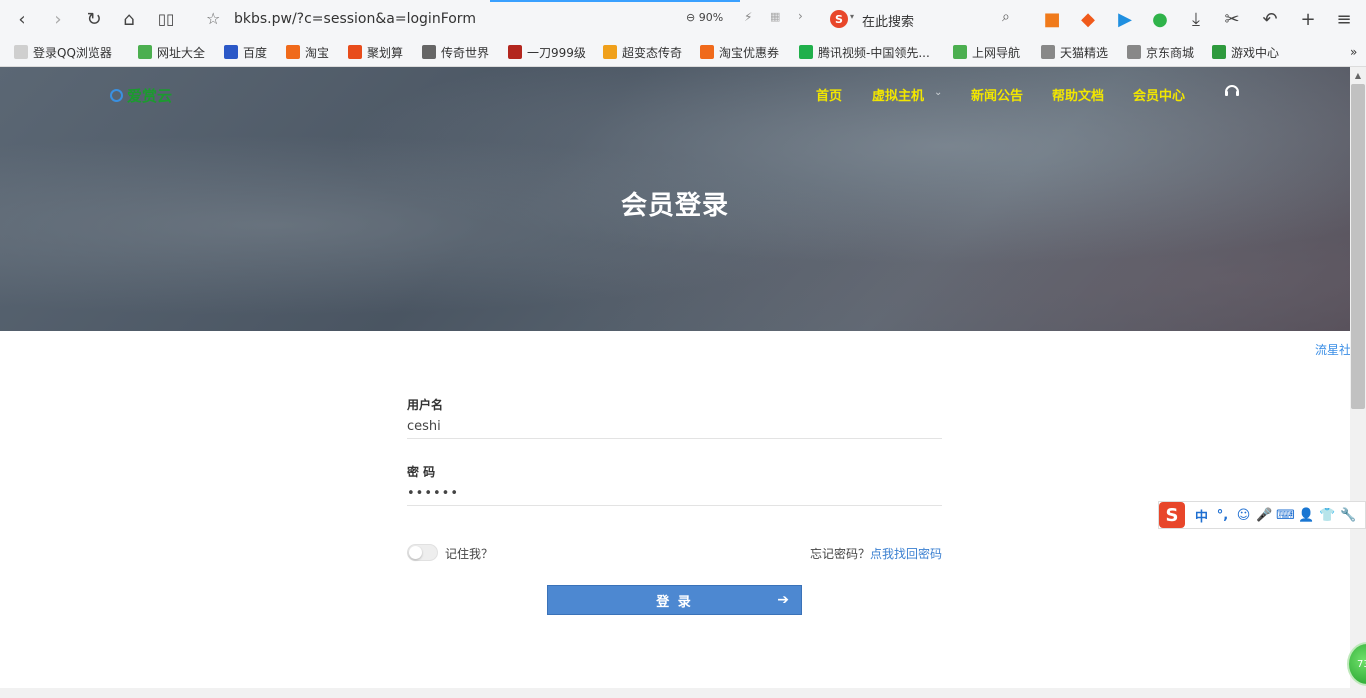  What do you see at coordinates (906, 554) in the screenshot?
I see `forgot-password-link: 点我找回密码` at bounding box center [906, 554].